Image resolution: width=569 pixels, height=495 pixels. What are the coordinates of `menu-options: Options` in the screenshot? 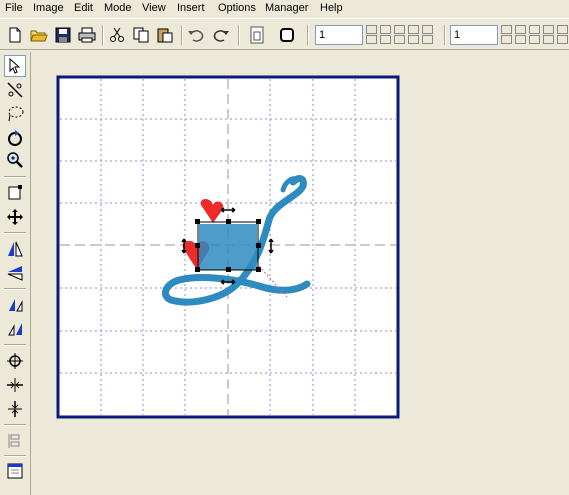 It's located at (237, 8).